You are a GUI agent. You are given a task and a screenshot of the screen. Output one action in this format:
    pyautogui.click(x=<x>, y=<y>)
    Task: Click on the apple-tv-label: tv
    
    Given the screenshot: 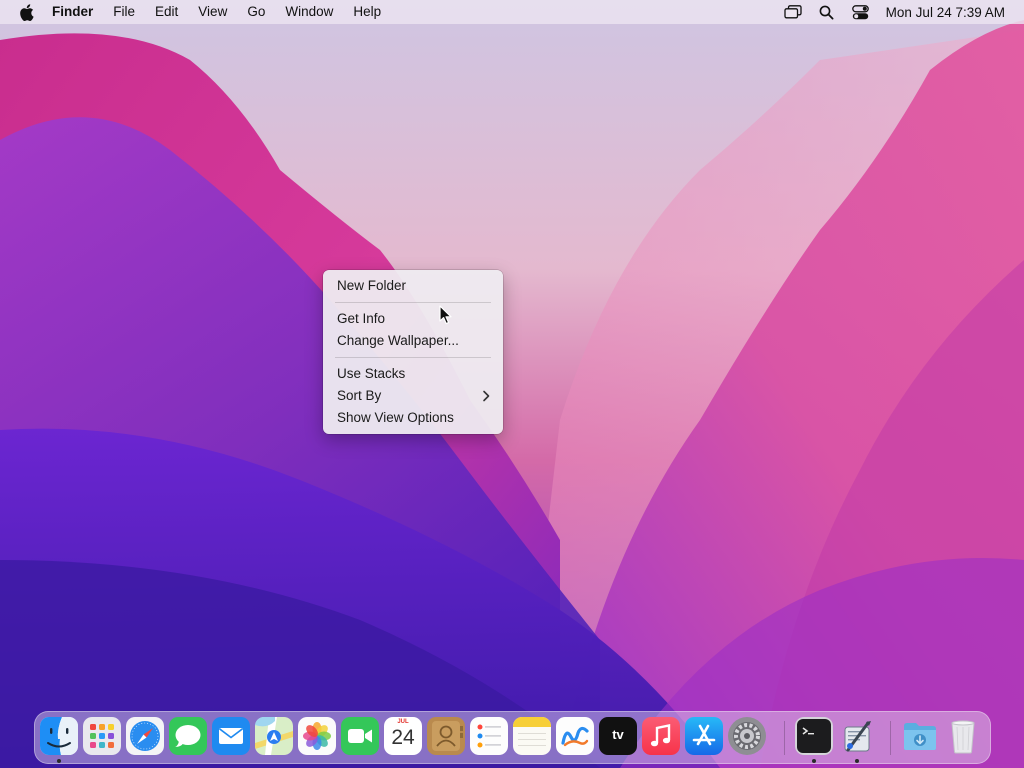 What is the action you would take?
    pyautogui.click(x=618, y=734)
    